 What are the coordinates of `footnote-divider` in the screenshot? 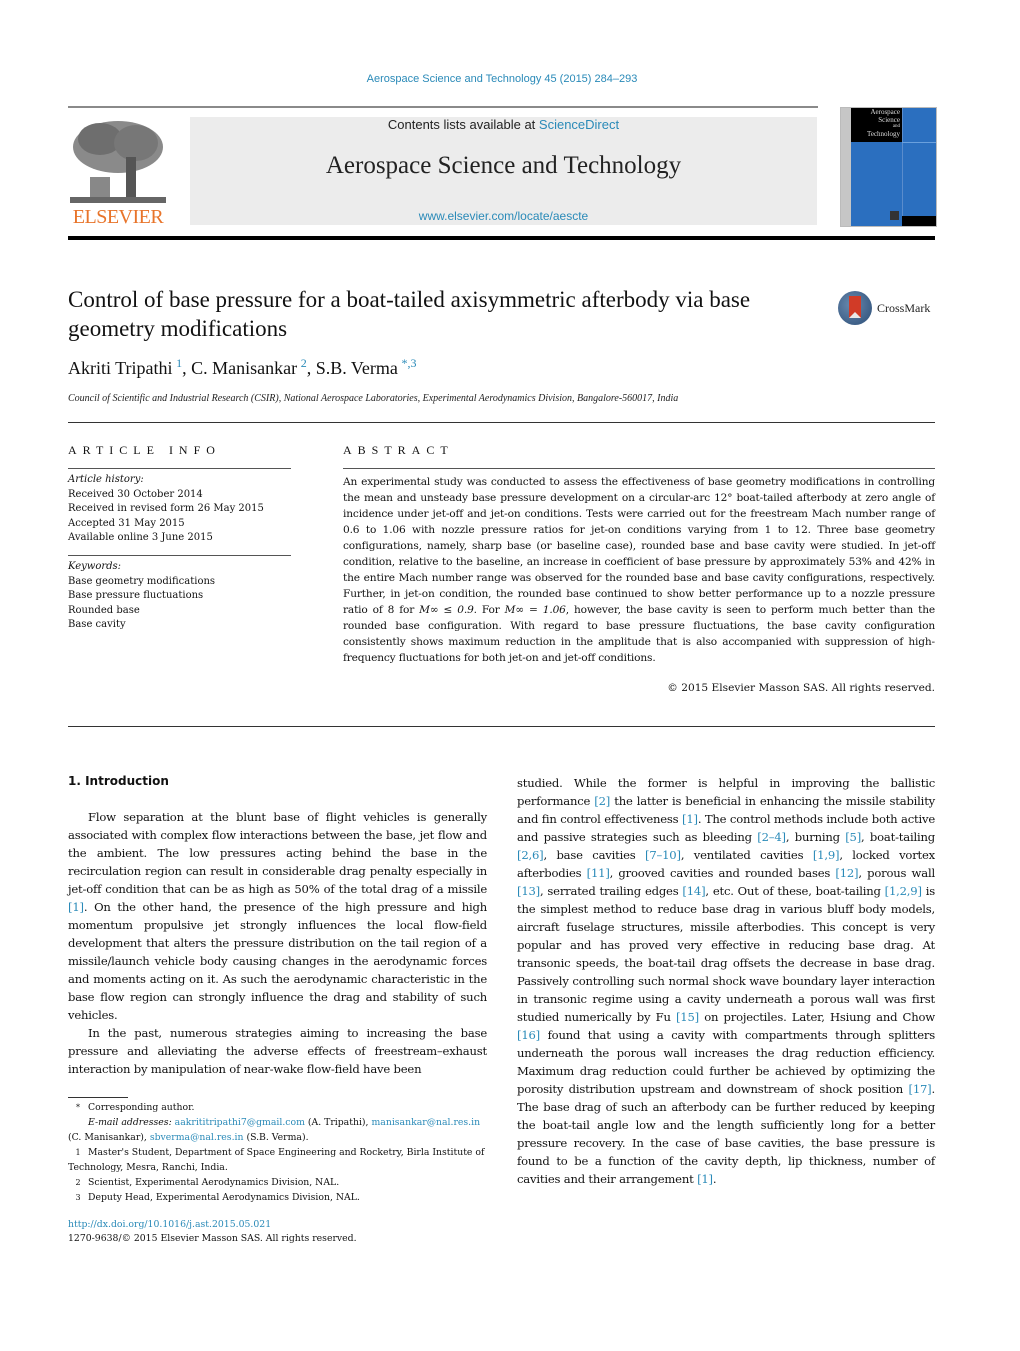 It's located at (98, 1097).